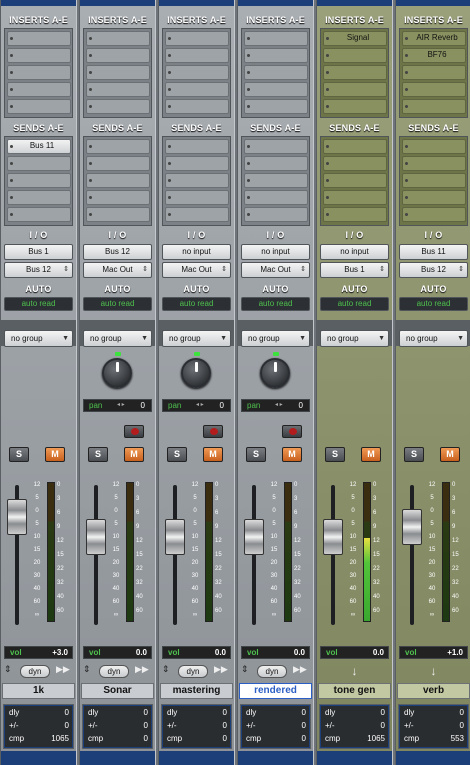  Describe the element at coordinates (433, 652) in the screenshot. I see `volume-readout: vol +1.0` at that location.